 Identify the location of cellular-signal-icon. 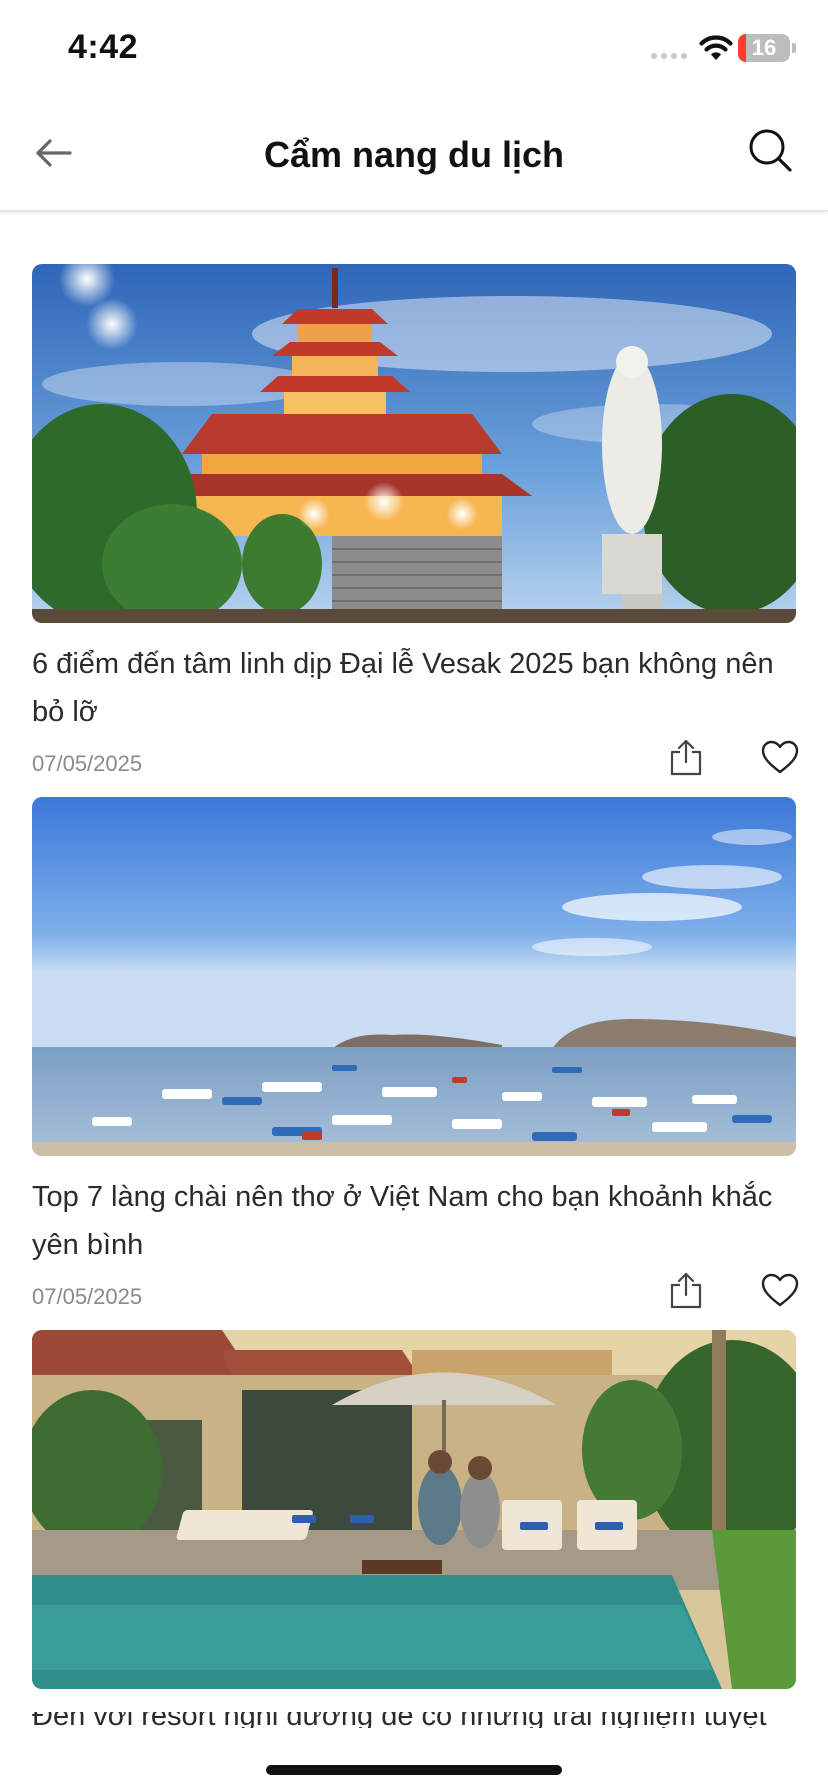
(669, 56).